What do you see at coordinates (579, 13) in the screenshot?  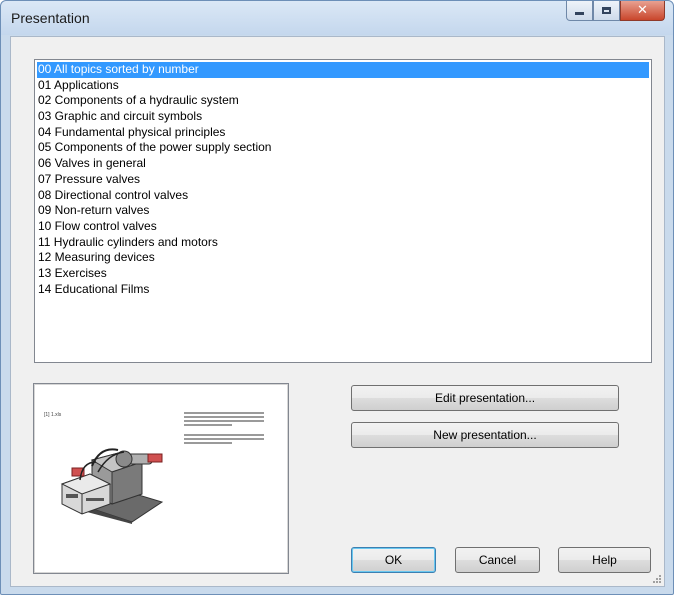 I see `minimize-icon` at bounding box center [579, 13].